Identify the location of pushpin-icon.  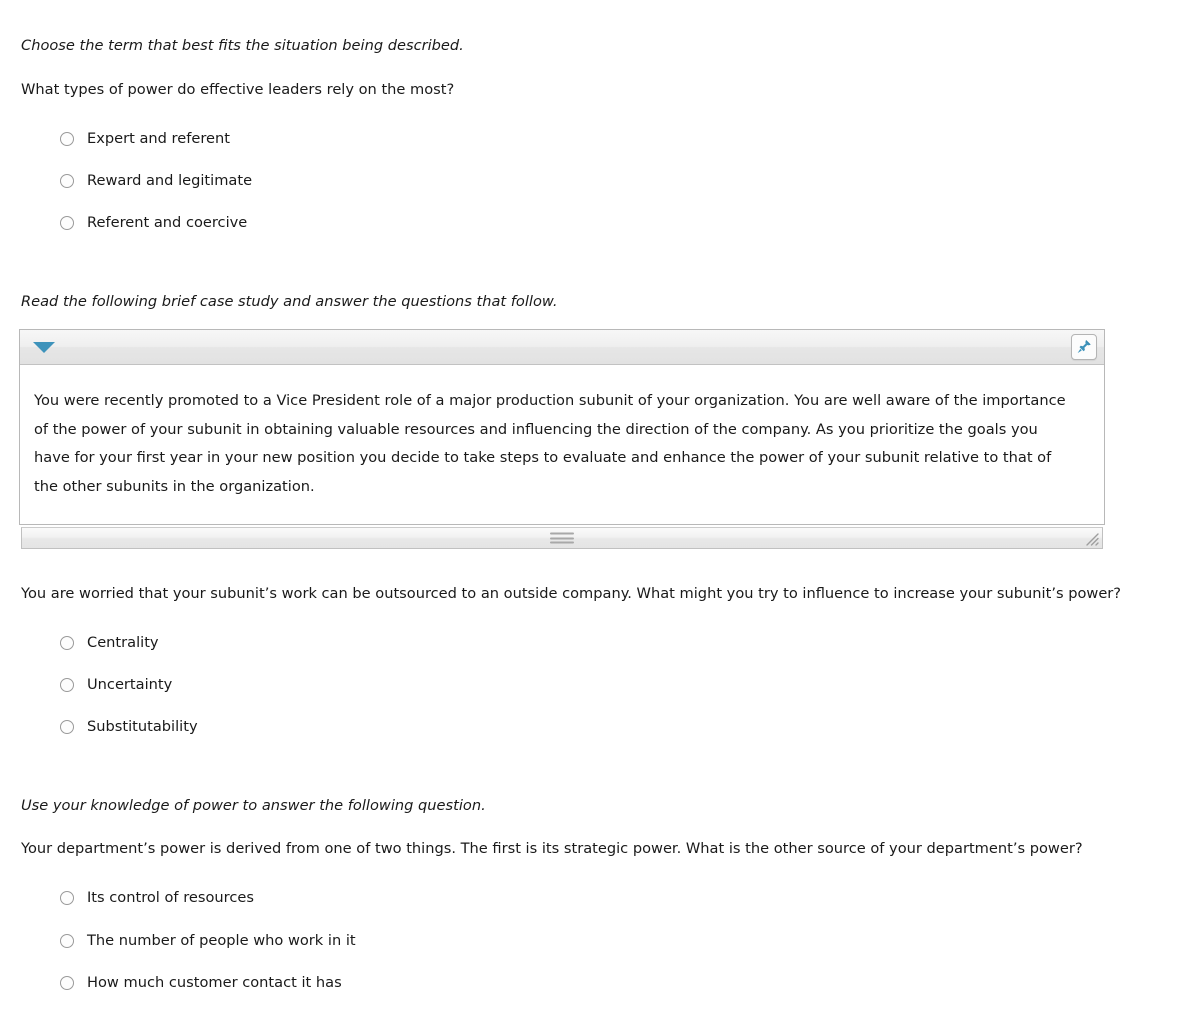
(1084, 347).